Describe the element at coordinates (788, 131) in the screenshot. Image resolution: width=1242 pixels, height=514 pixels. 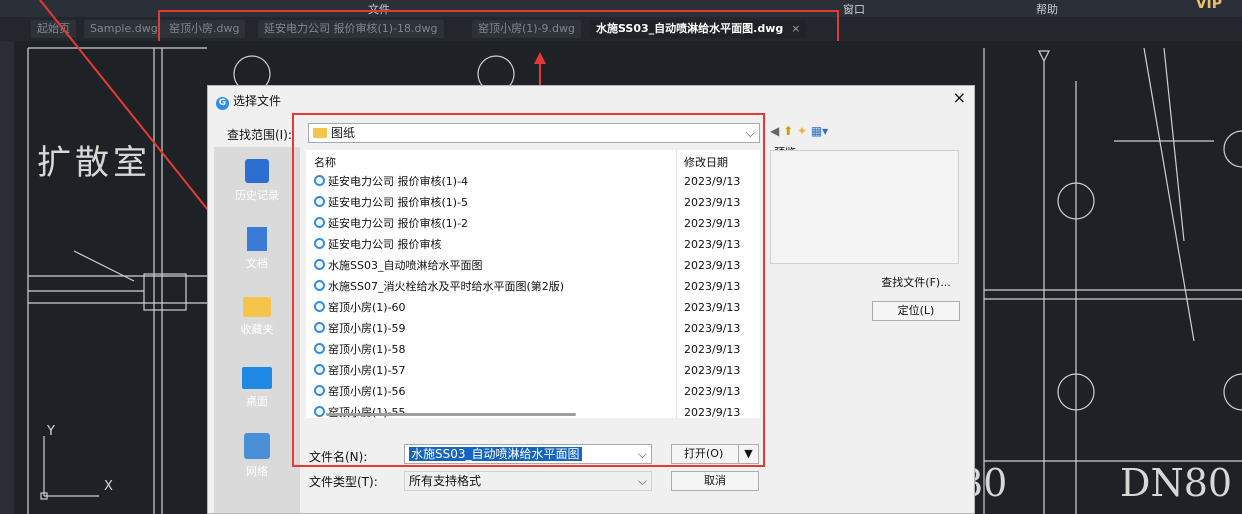
I see `up-folder-icon: ⬆` at that location.